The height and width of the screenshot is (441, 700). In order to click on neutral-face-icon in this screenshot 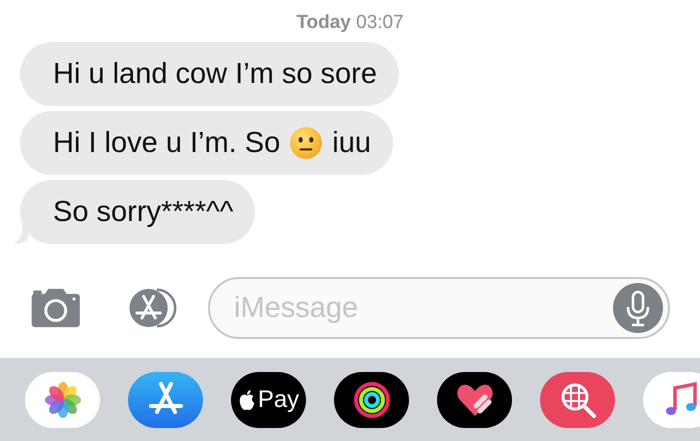, I will do `click(306, 143)`.